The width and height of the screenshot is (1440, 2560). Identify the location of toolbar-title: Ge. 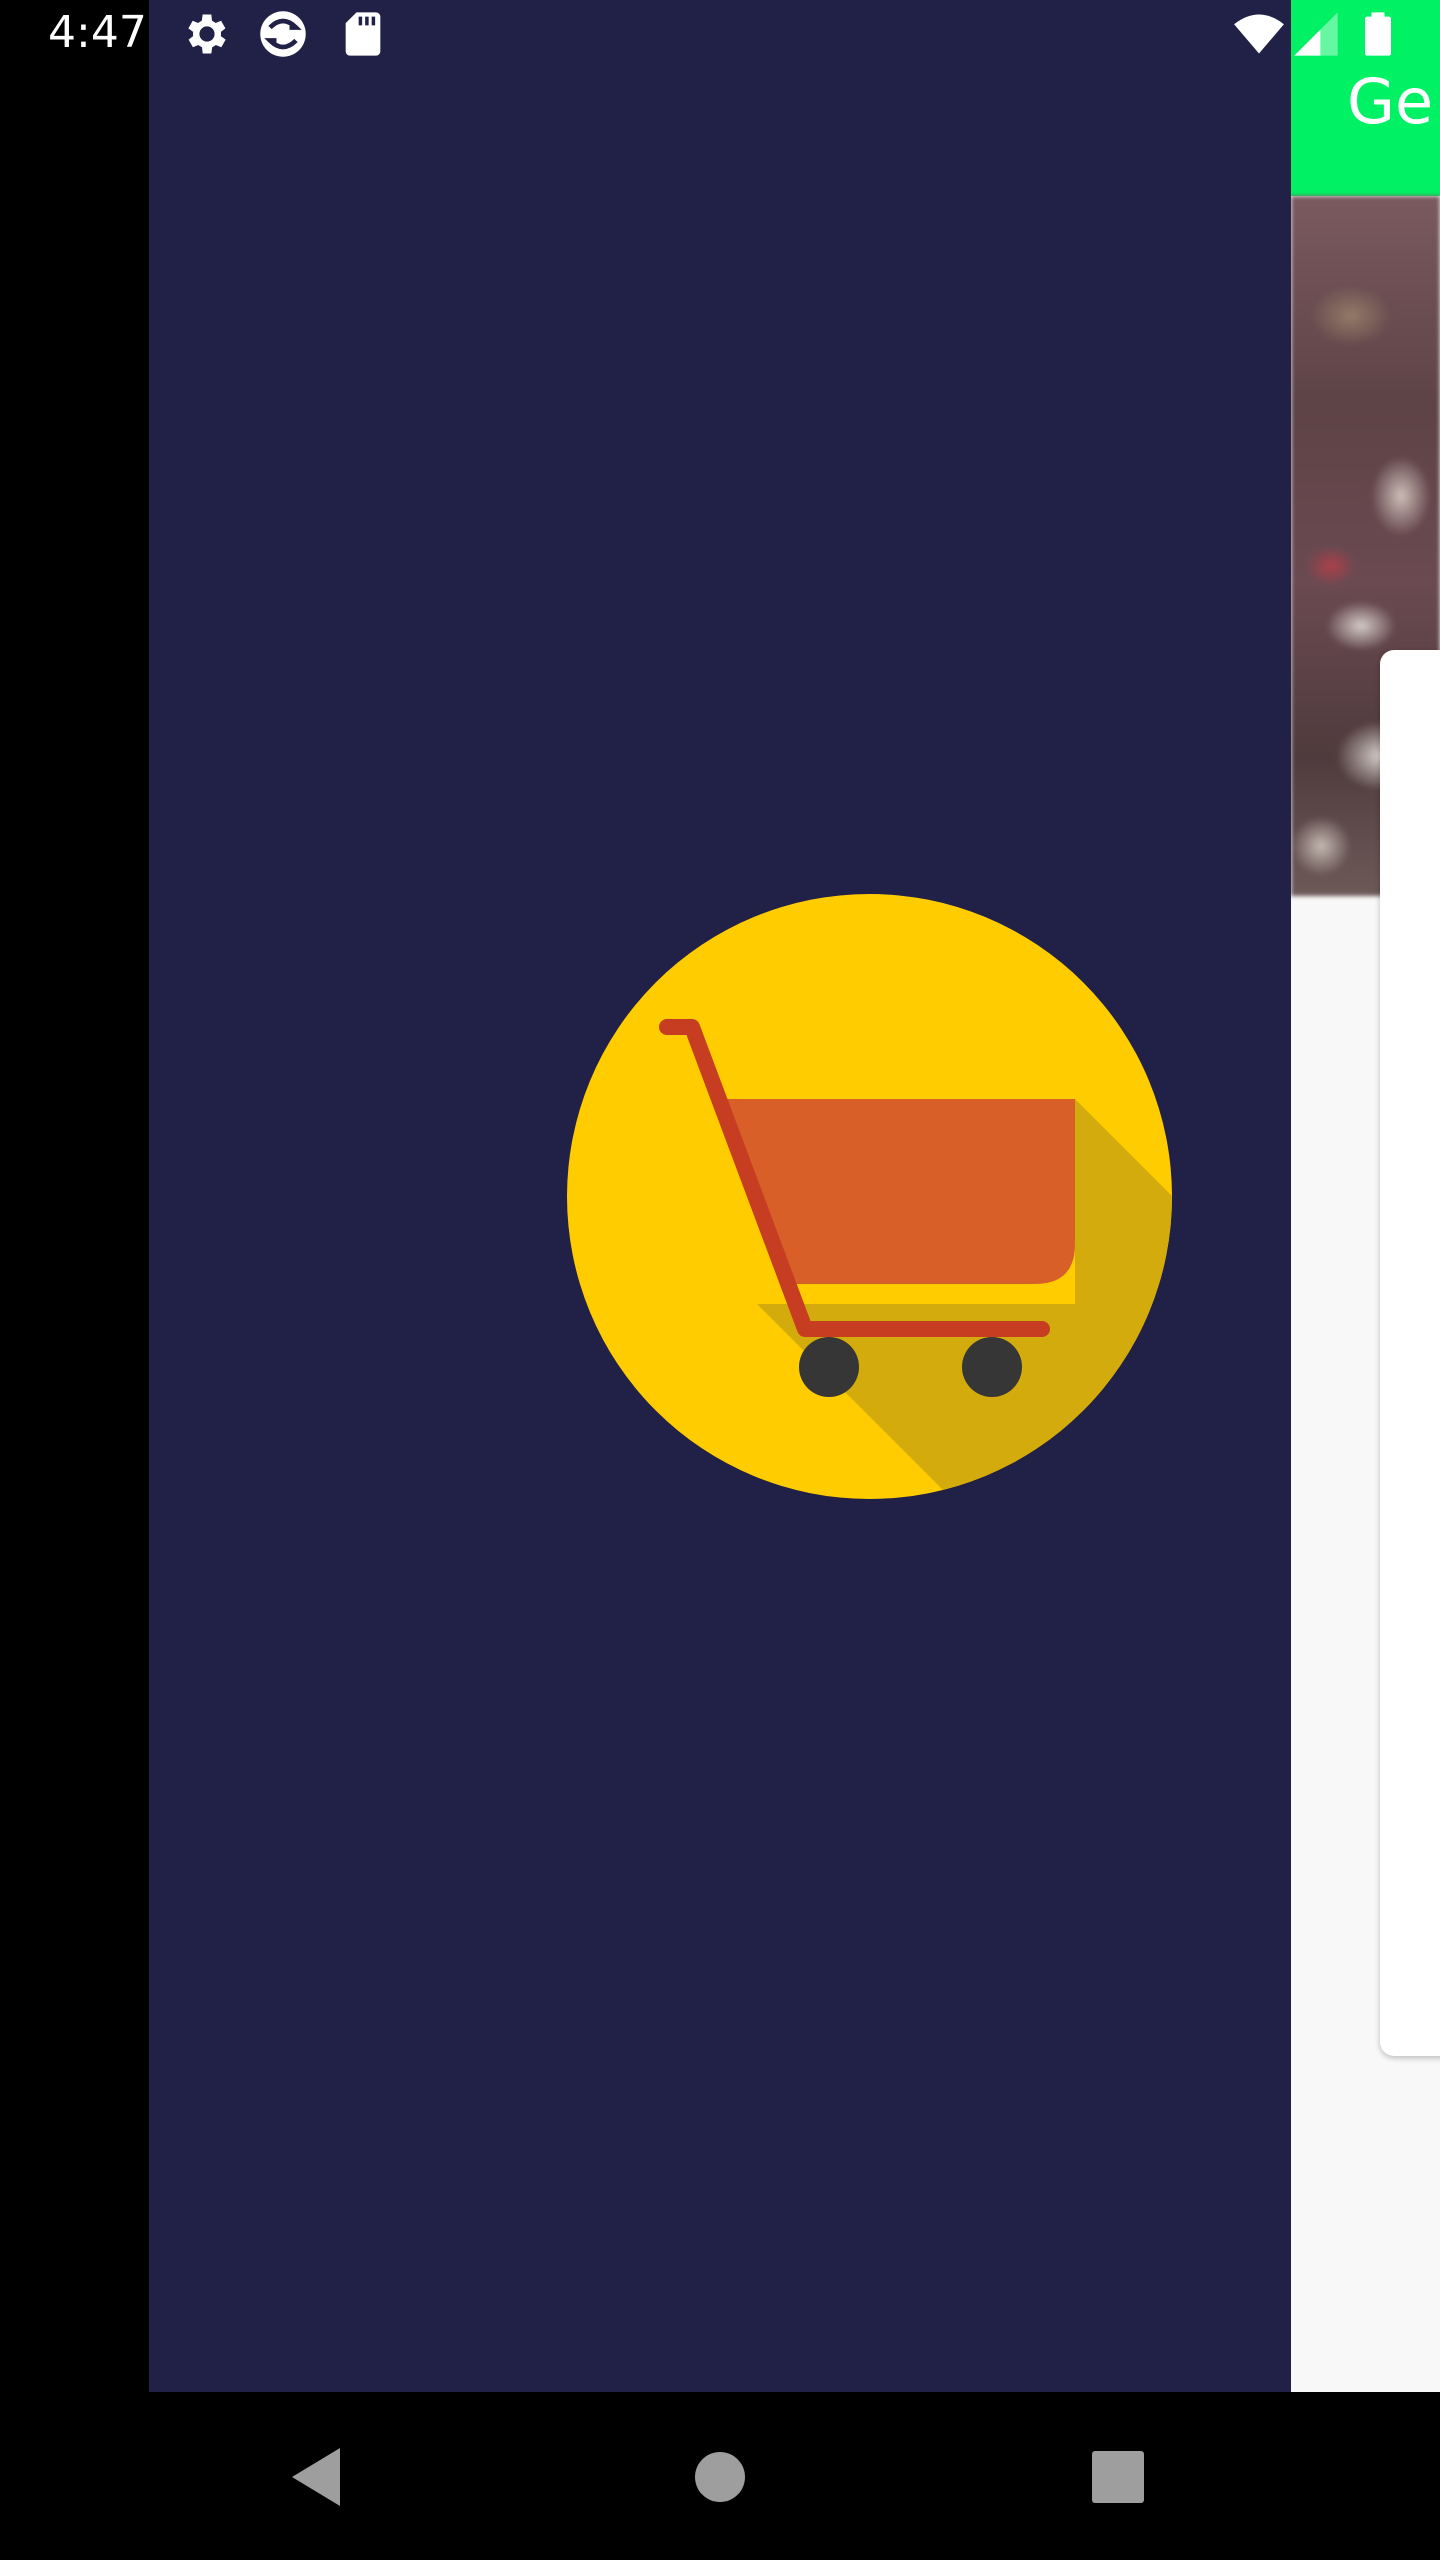
(1390, 101).